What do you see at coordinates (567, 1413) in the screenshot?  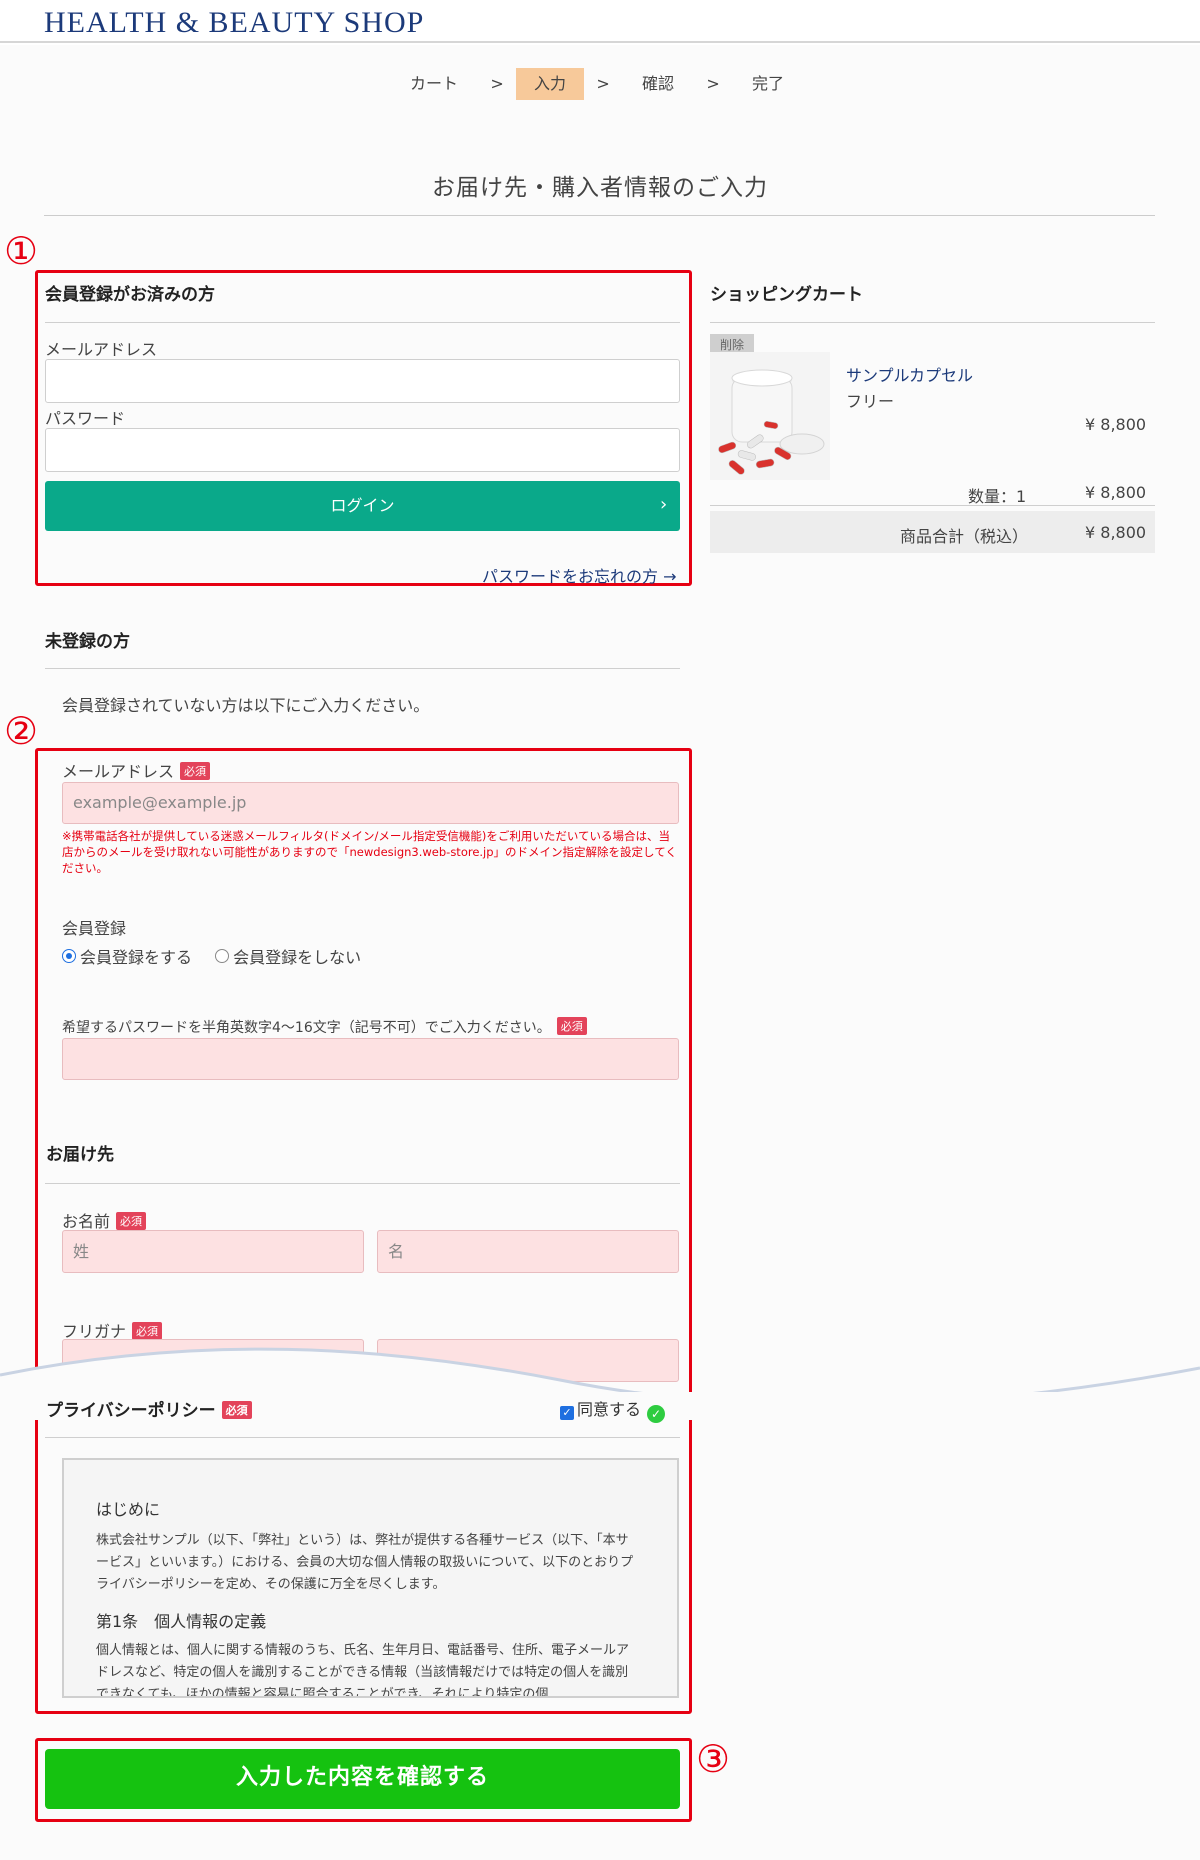 I see `checkbox-checked-icon: ✓` at bounding box center [567, 1413].